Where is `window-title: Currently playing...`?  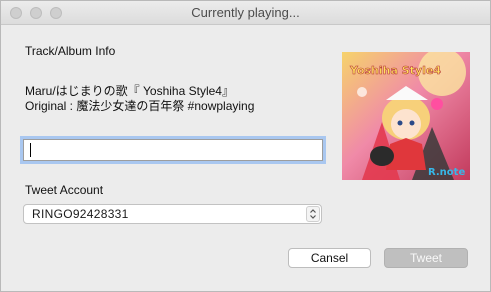 window-title: Currently playing... is located at coordinates (245, 12).